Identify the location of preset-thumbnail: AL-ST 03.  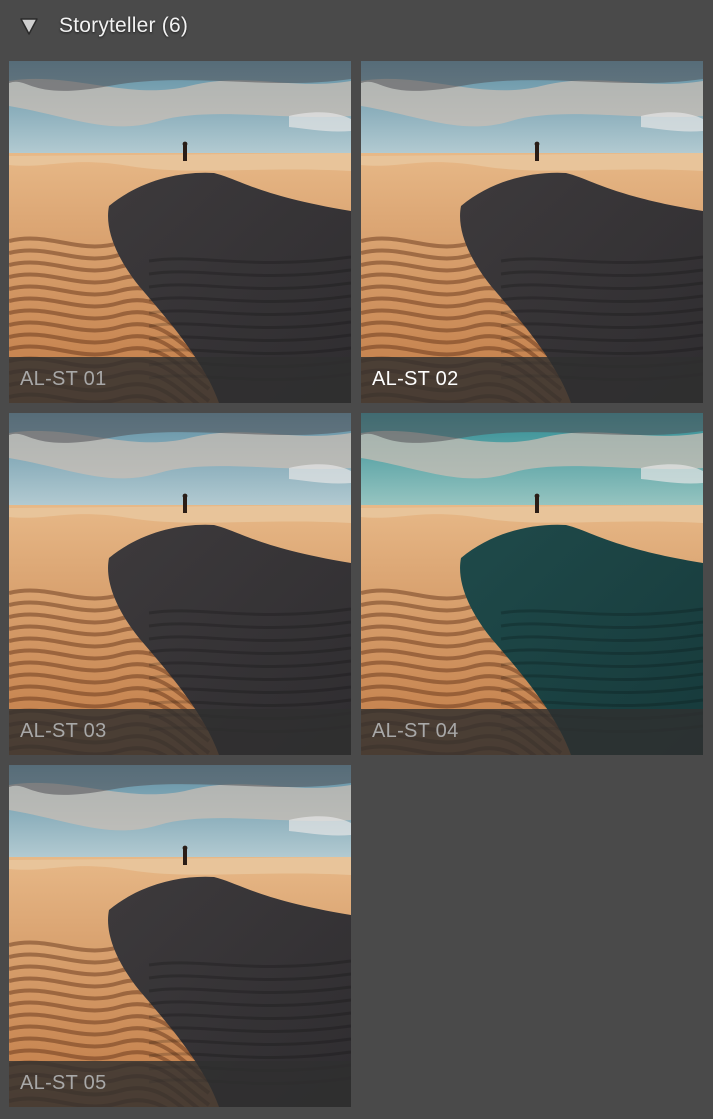
(180, 584).